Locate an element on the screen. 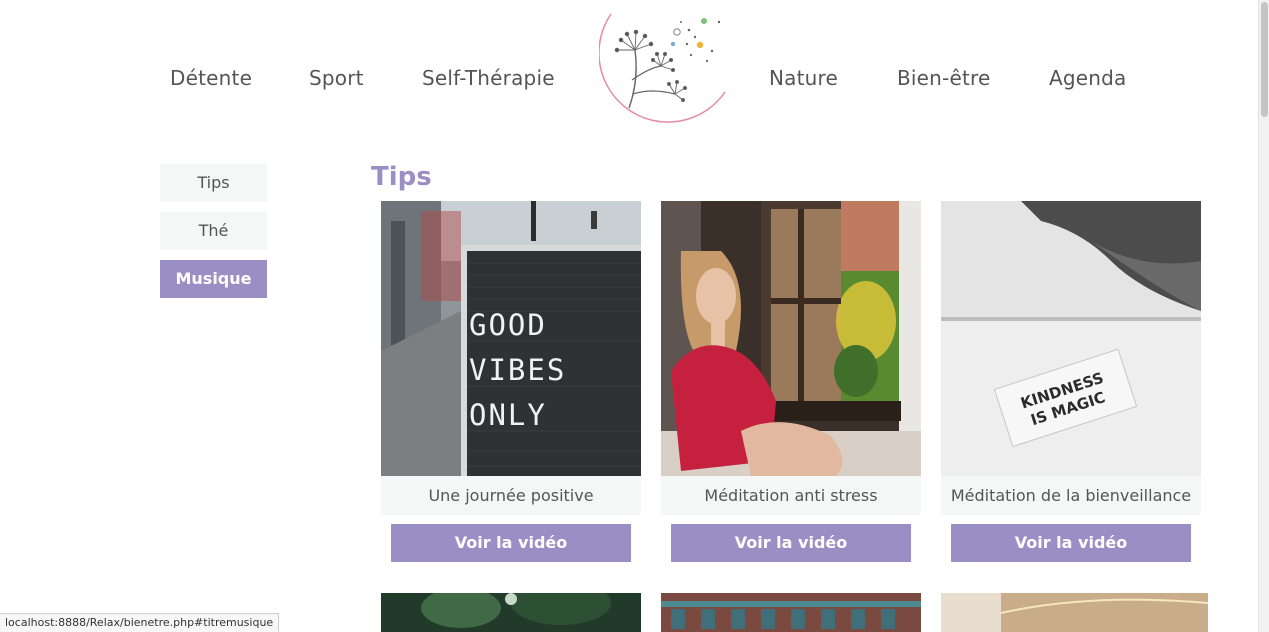 The width and height of the screenshot is (1269, 632). card-caption: Une journée positive is located at coordinates (511, 495).